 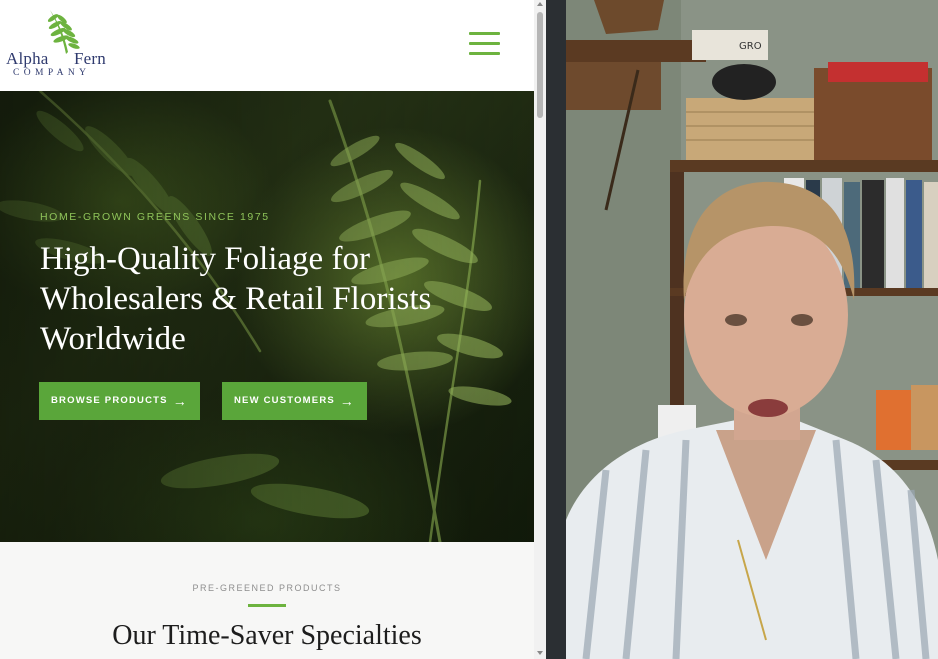 What do you see at coordinates (540, 4) in the screenshot?
I see `scroll-up-arrow-icon` at bounding box center [540, 4].